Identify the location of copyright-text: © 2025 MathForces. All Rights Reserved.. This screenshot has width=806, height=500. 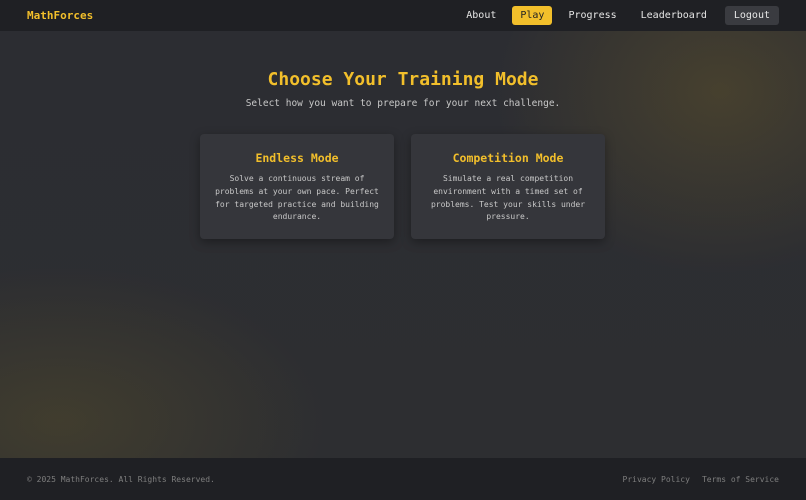
(121, 479).